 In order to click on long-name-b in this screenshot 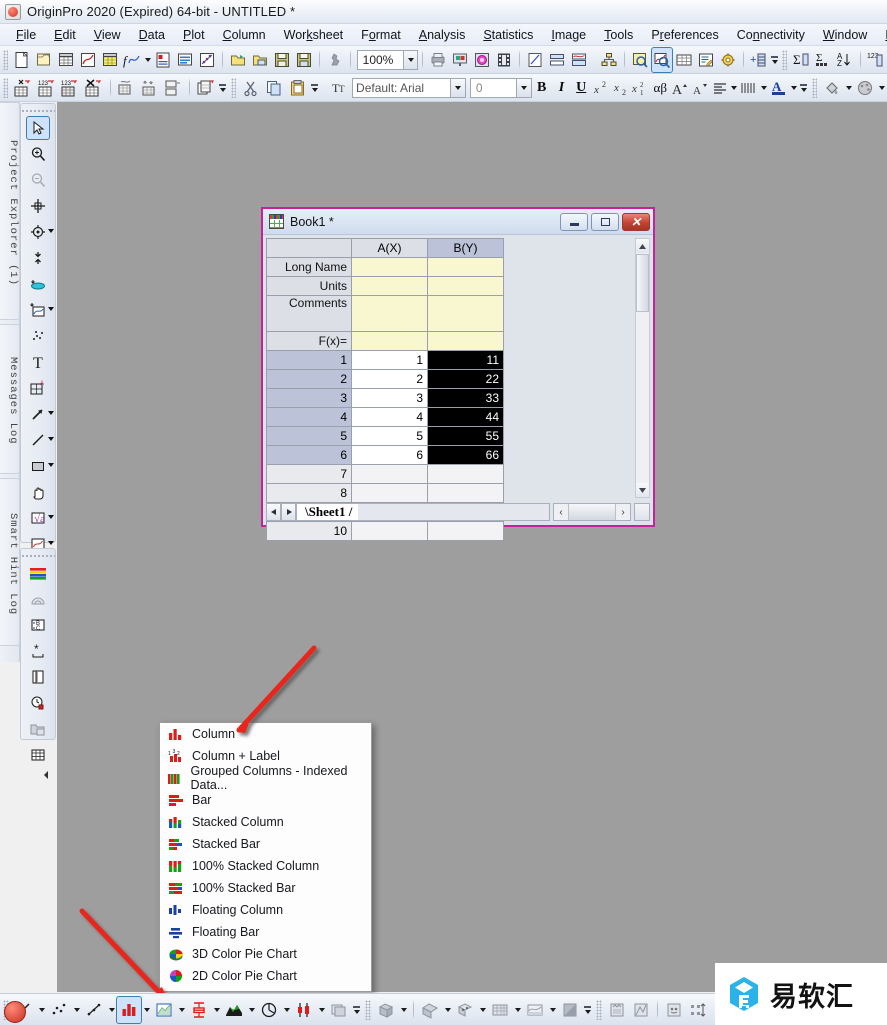, I will do `click(465, 267)`.